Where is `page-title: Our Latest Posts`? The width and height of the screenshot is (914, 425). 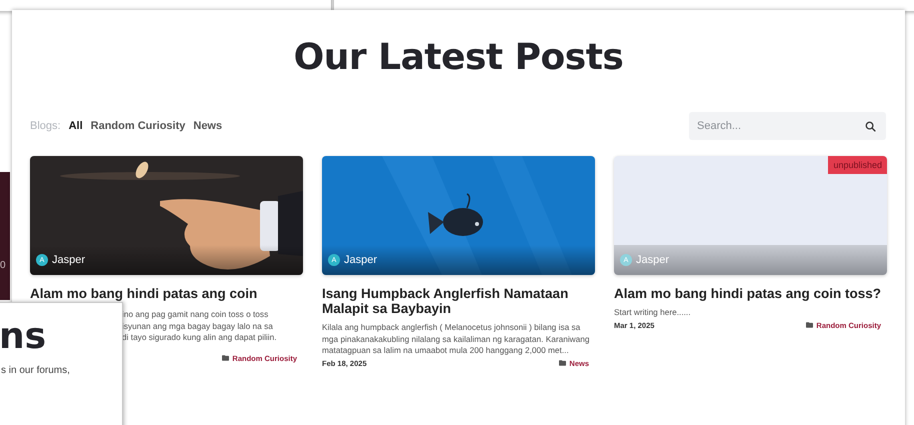
page-title: Our Latest Posts is located at coordinates (458, 58).